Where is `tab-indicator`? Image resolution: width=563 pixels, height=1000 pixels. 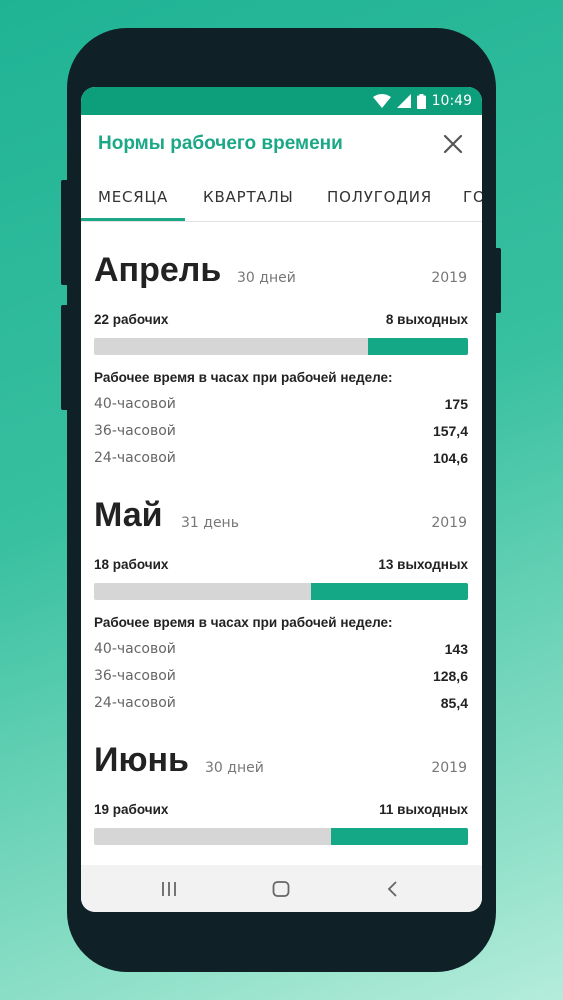 tab-indicator is located at coordinates (133, 219).